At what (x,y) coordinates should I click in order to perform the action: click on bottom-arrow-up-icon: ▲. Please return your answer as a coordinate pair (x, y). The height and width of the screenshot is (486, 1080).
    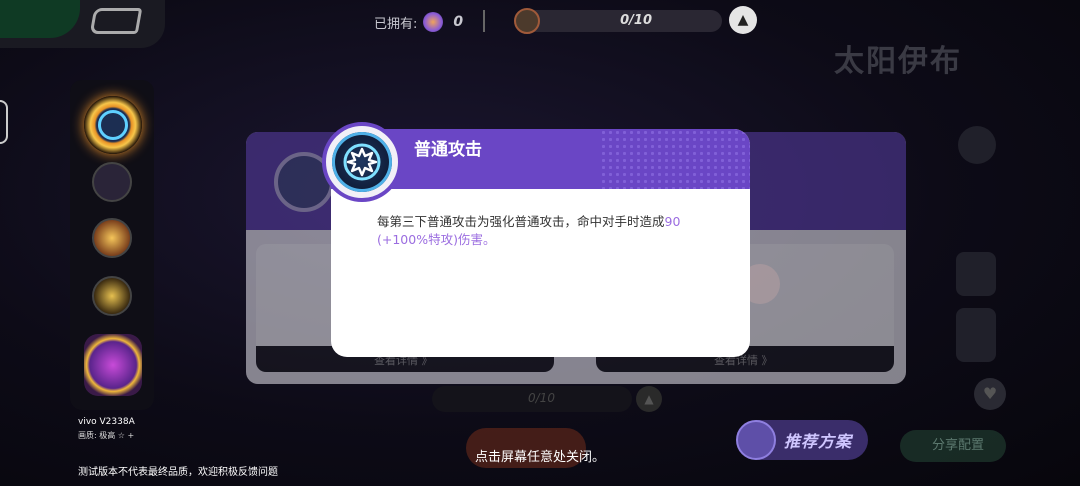
    Looking at the image, I should click on (649, 399).